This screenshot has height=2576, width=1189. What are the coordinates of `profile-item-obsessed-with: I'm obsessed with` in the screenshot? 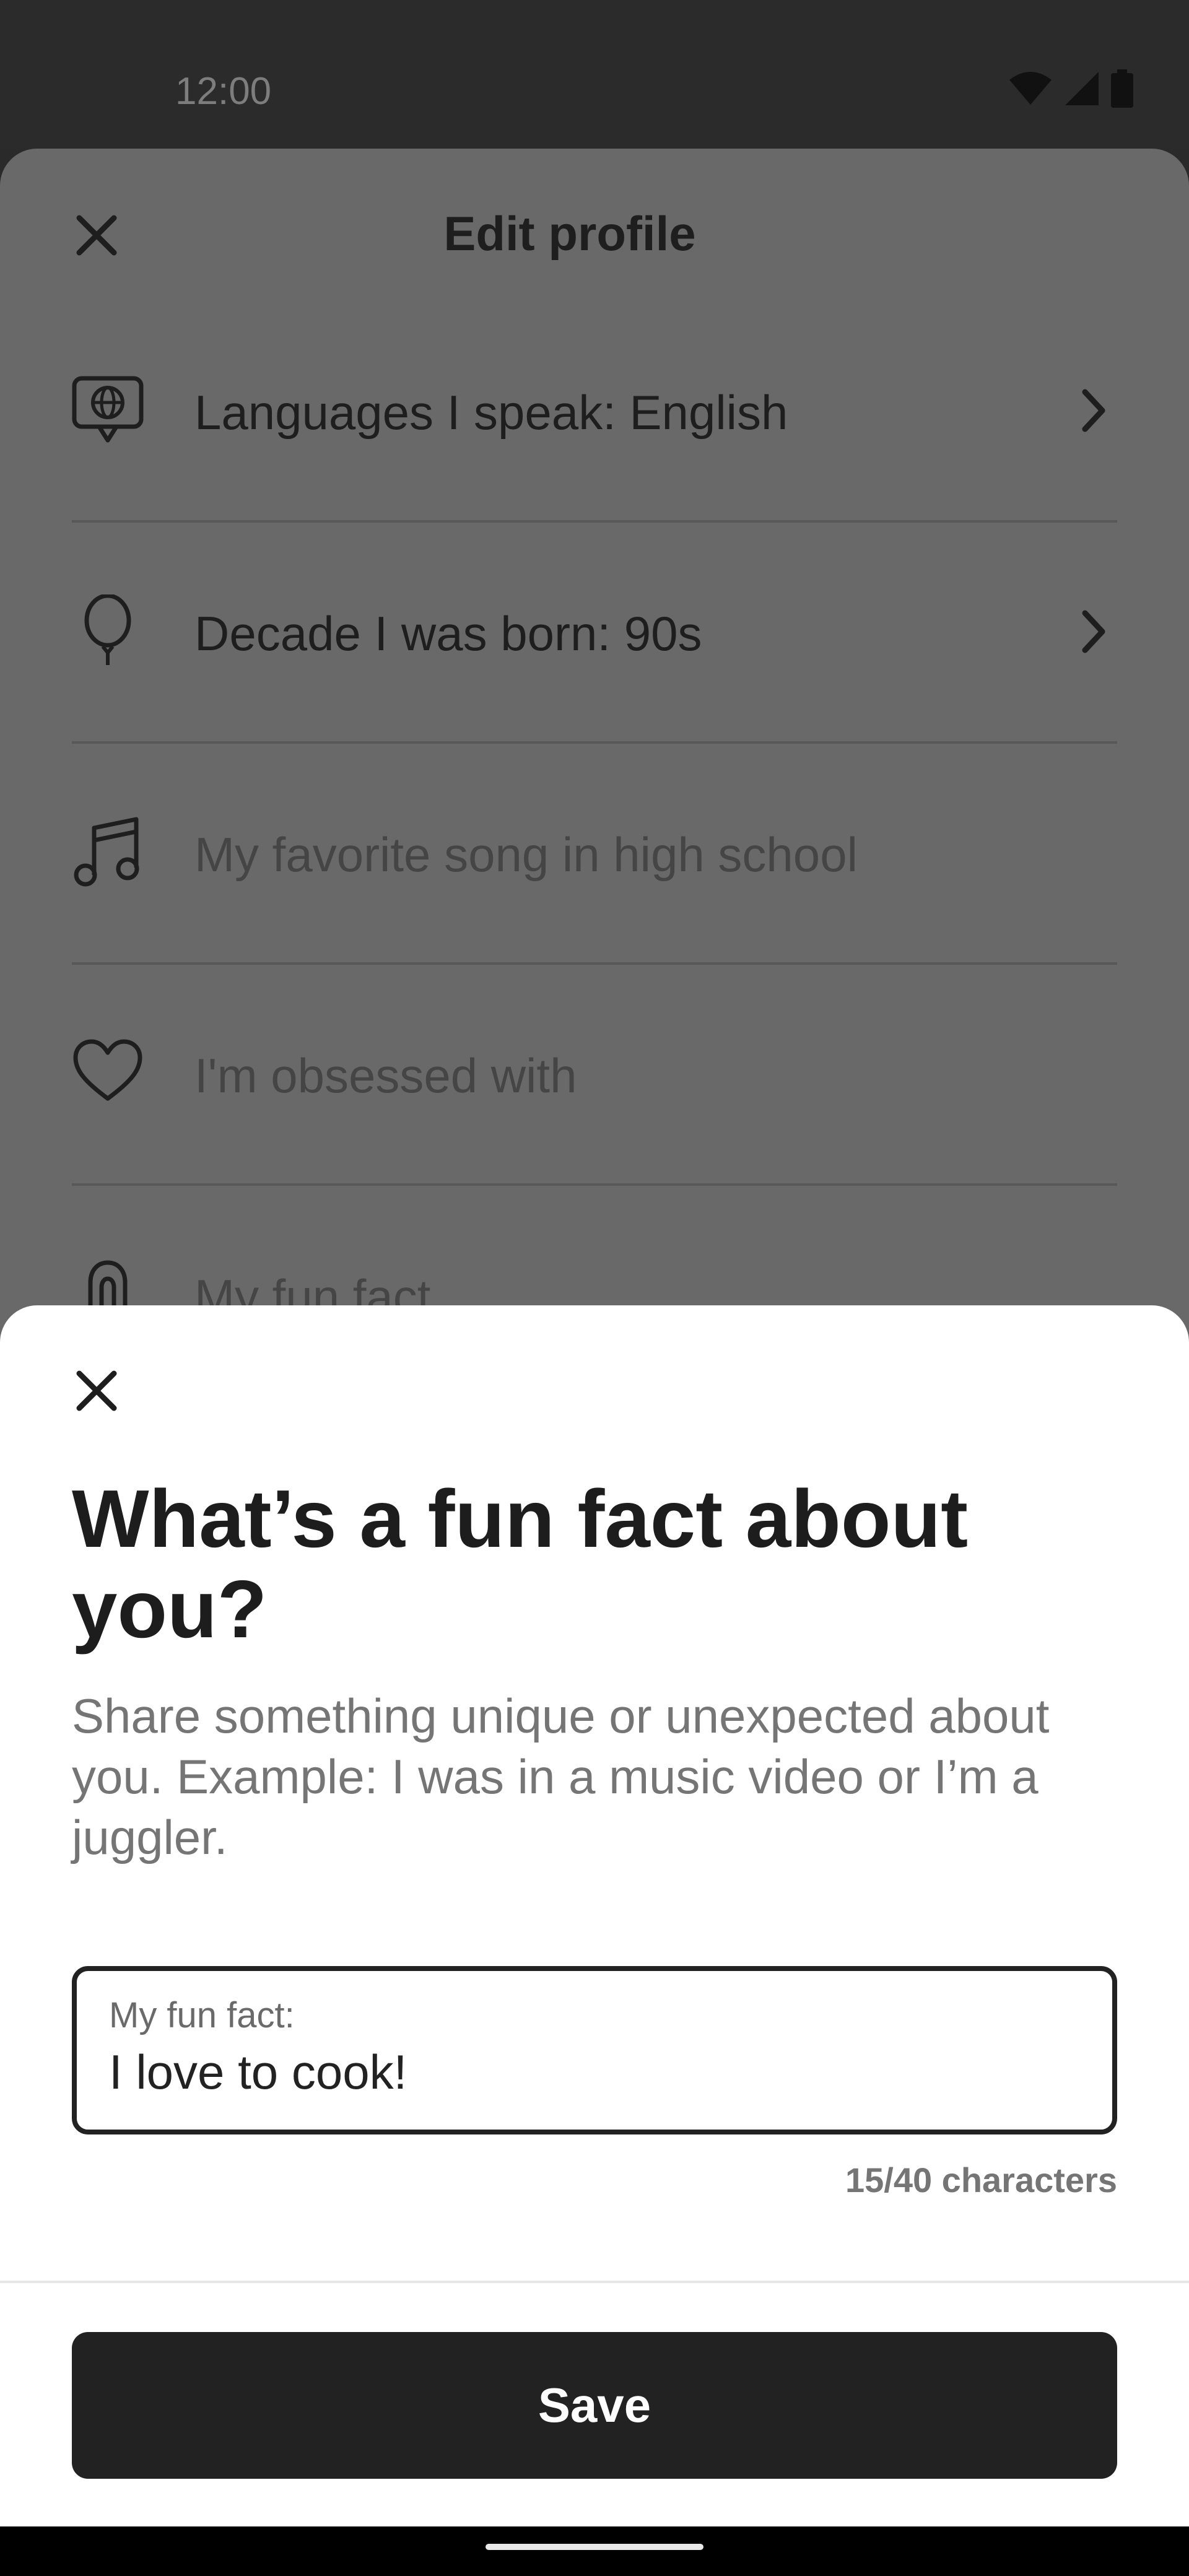 It's located at (594, 1074).